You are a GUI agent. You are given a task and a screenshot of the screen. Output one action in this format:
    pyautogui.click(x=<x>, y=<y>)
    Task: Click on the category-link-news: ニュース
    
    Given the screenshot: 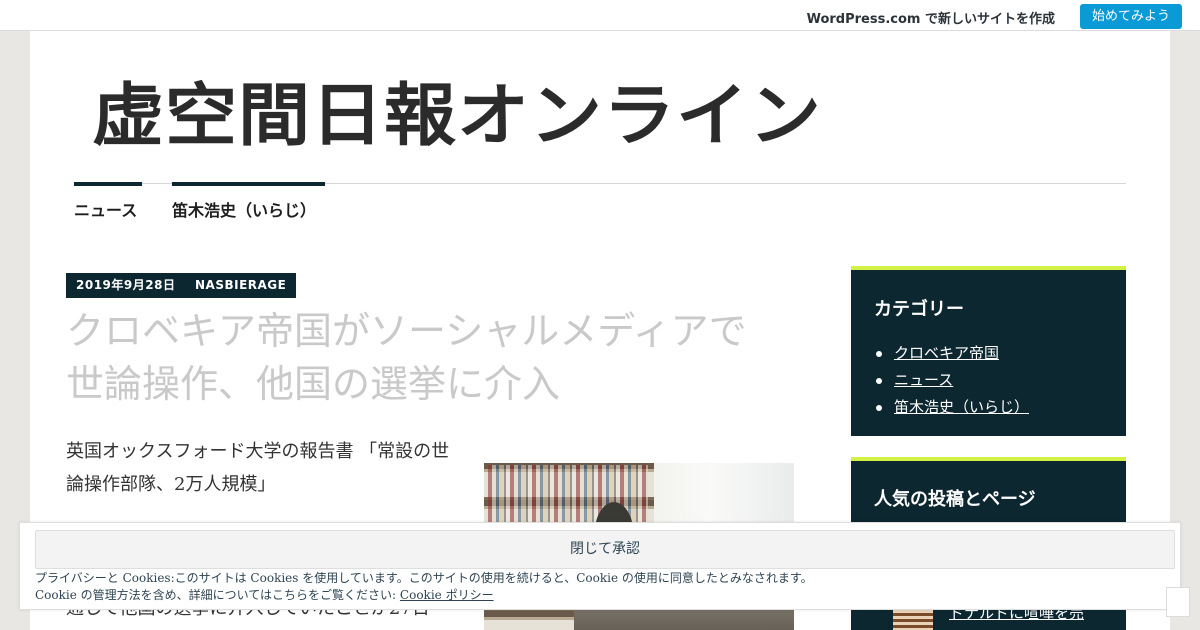 What is the action you would take?
    pyautogui.click(x=952, y=380)
    